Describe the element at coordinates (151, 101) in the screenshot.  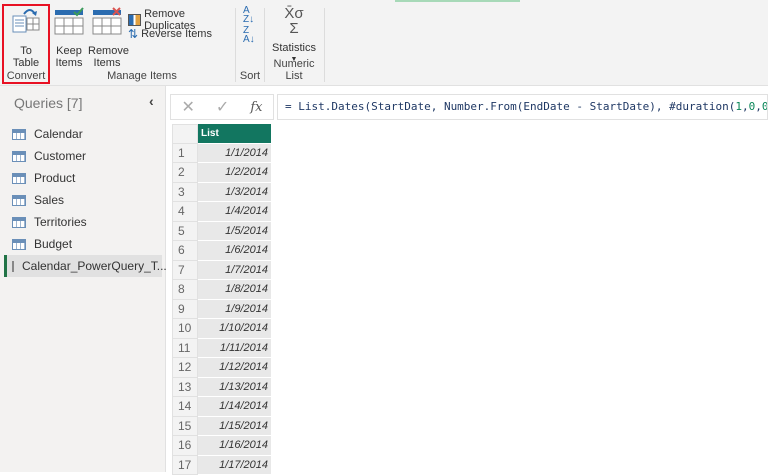
I see `collapse-pane-button: ‹` at that location.